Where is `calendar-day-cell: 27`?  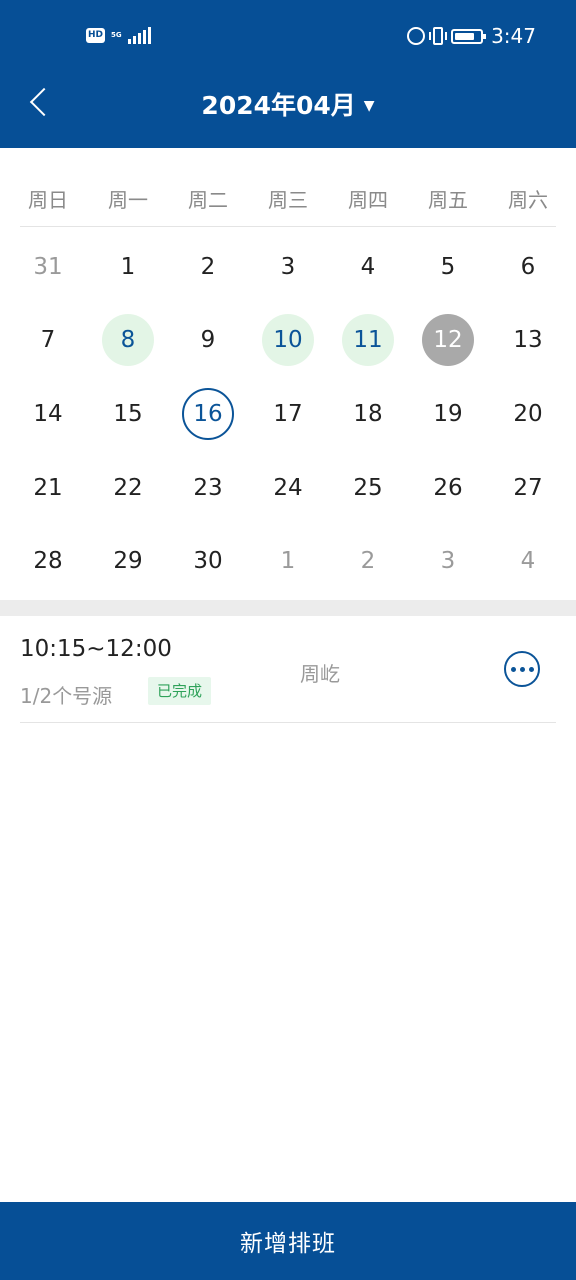 calendar-day-cell: 27 is located at coordinates (528, 488).